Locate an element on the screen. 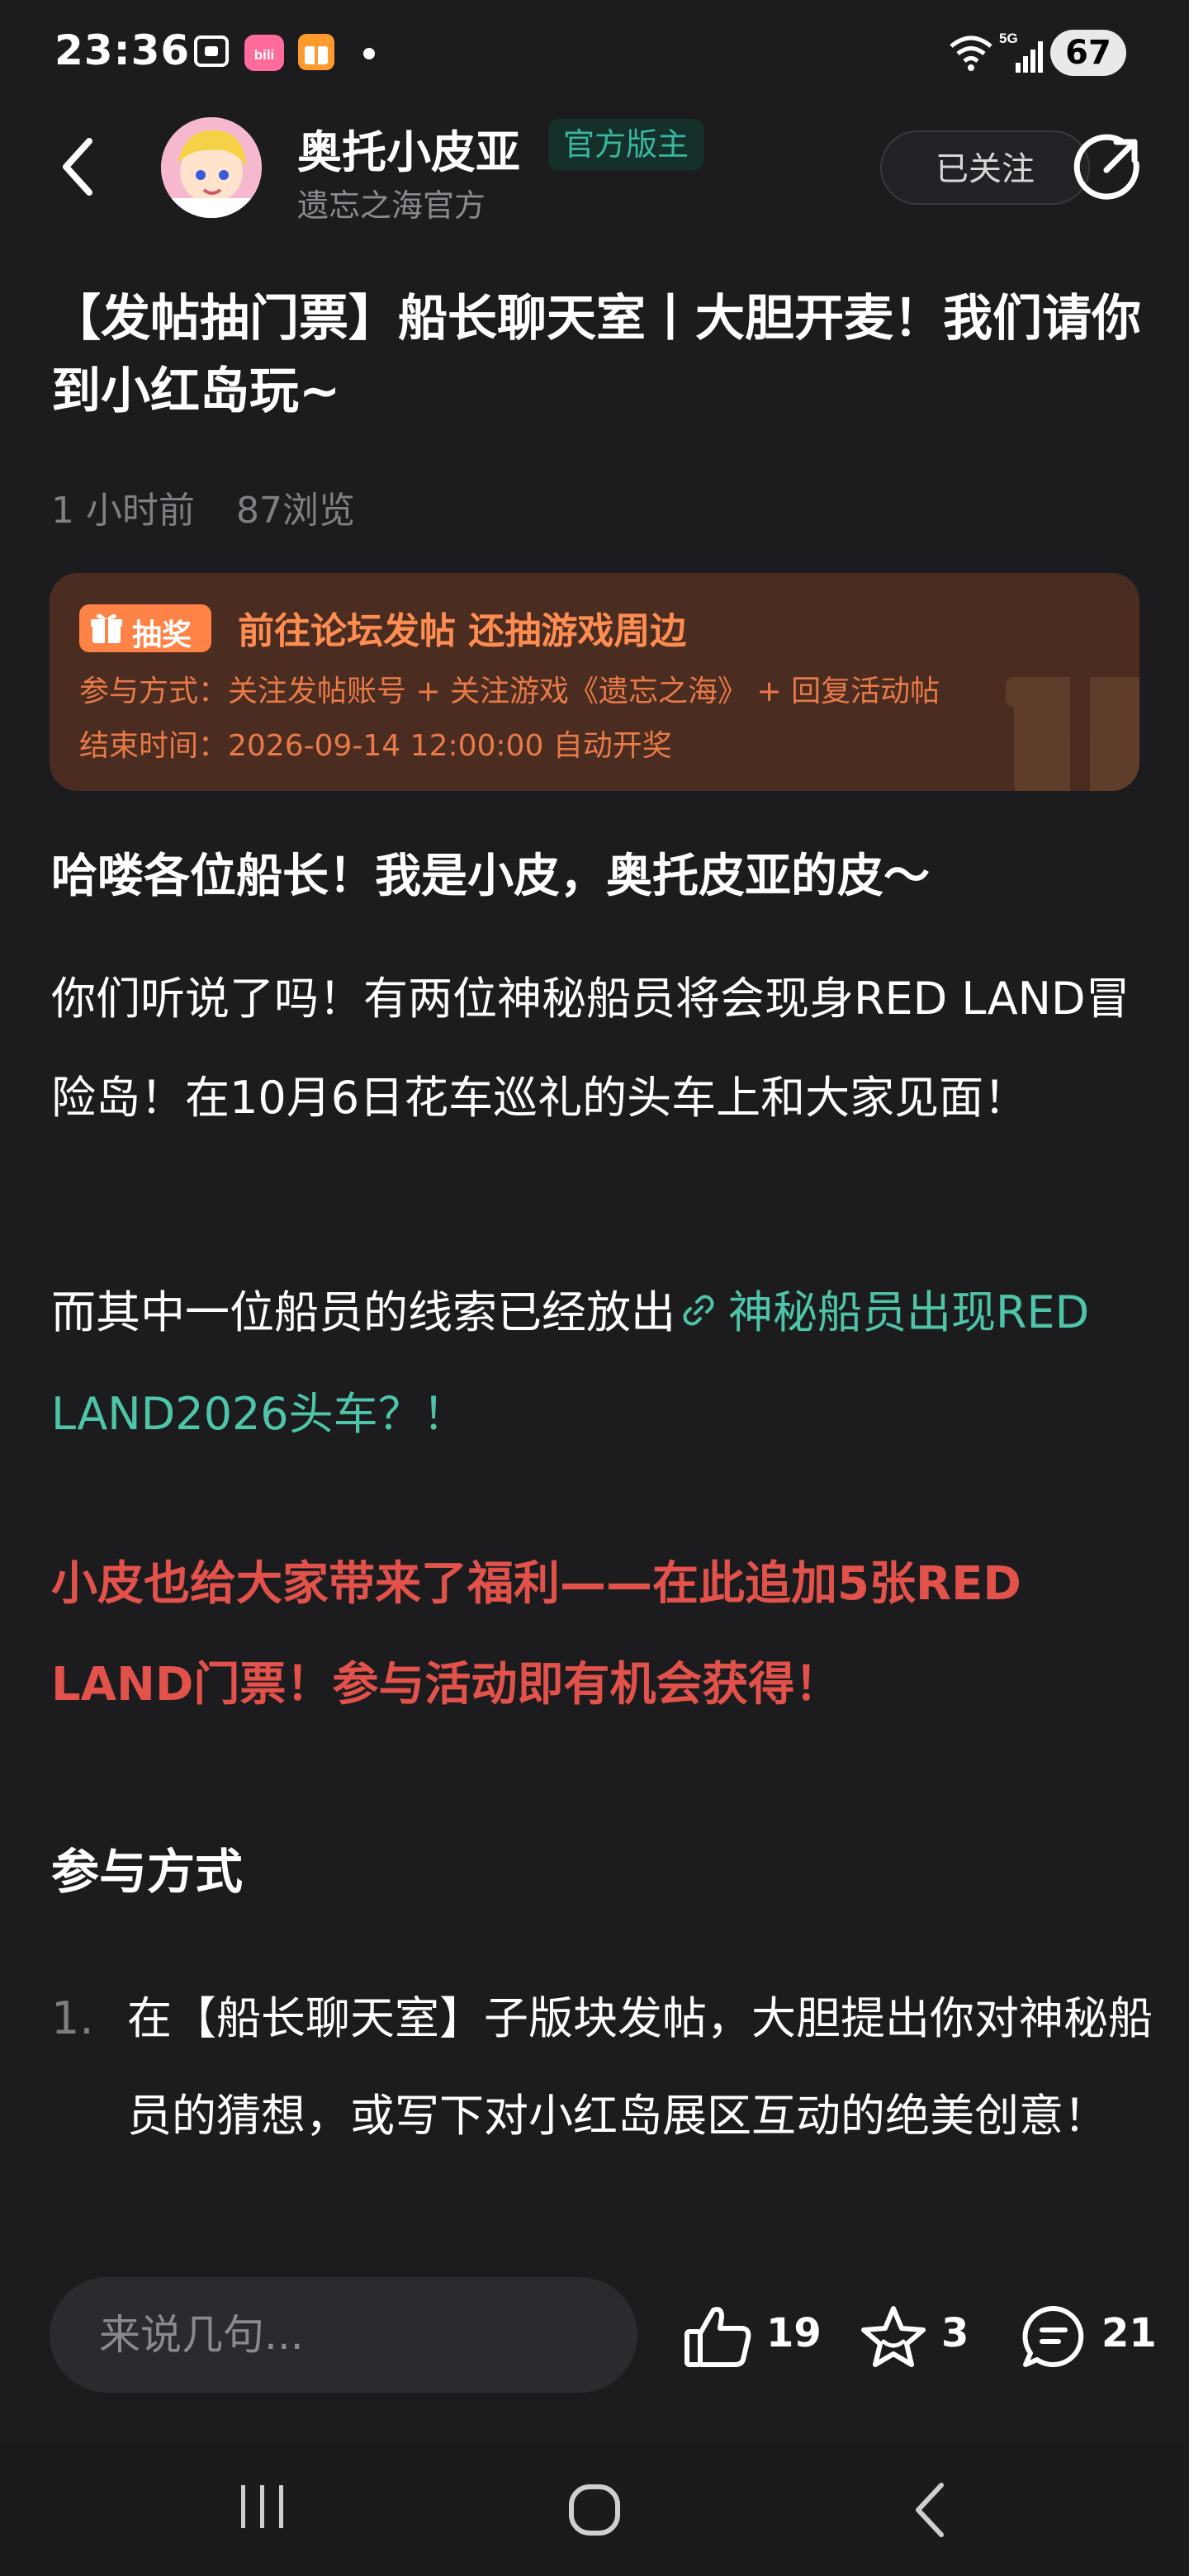  favorite-button: 3 is located at coordinates (916, 2337).